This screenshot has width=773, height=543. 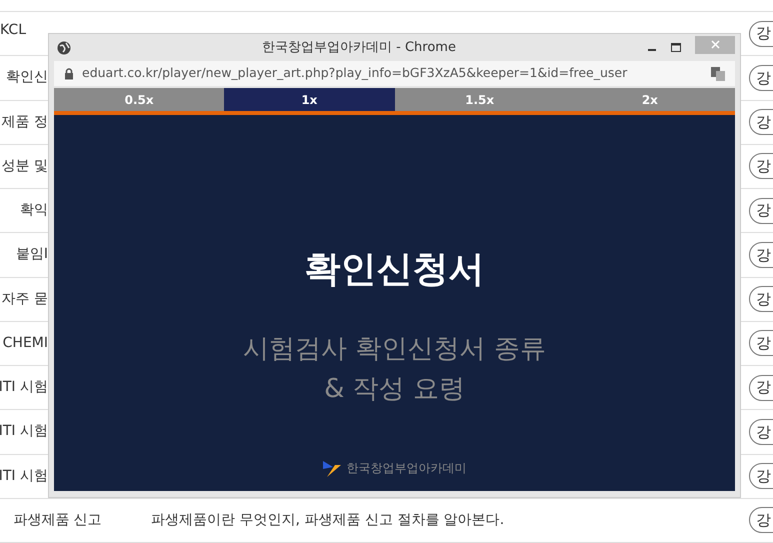 I want to click on speed-tab: 1x, so click(x=309, y=99).